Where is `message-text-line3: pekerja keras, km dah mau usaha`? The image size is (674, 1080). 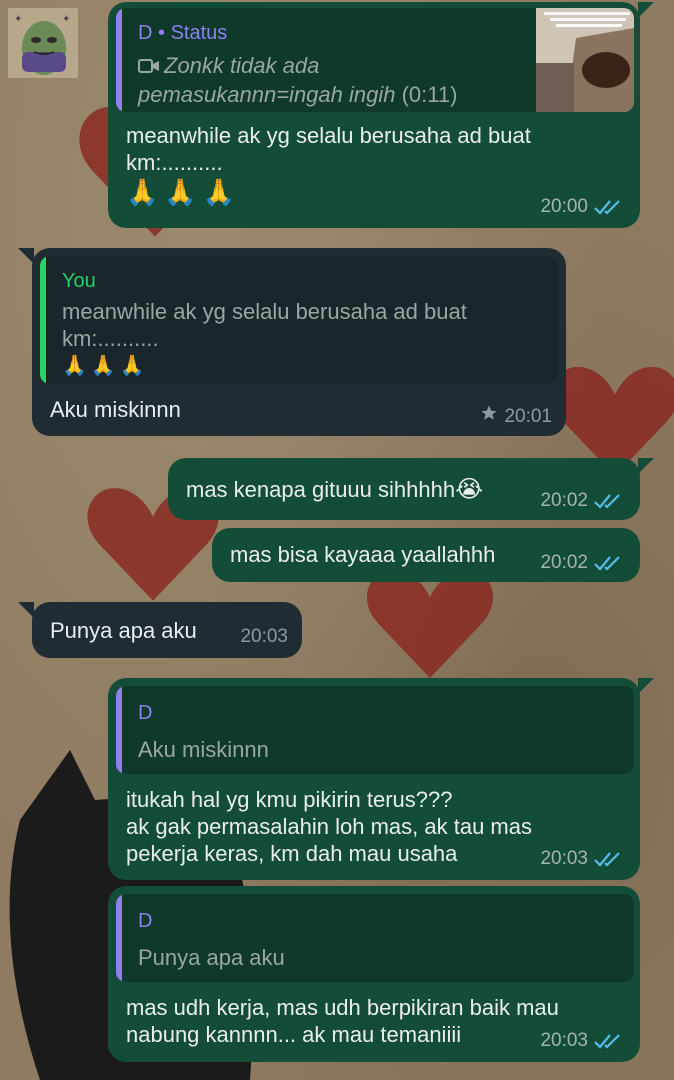 message-text-line3: pekerja keras, km dah mau usaha is located at coordinates (292, 853).